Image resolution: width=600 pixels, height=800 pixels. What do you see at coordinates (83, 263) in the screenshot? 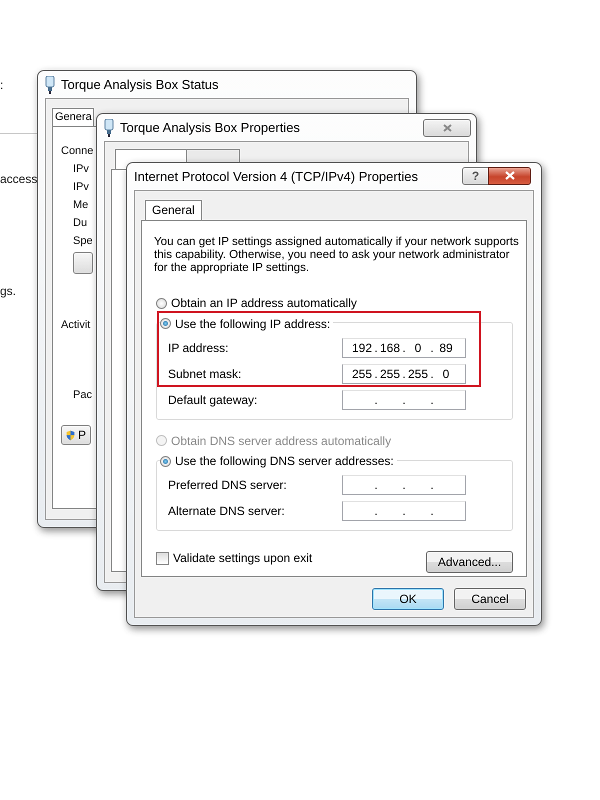
I see `status-button` at bounding box center [83, 263].